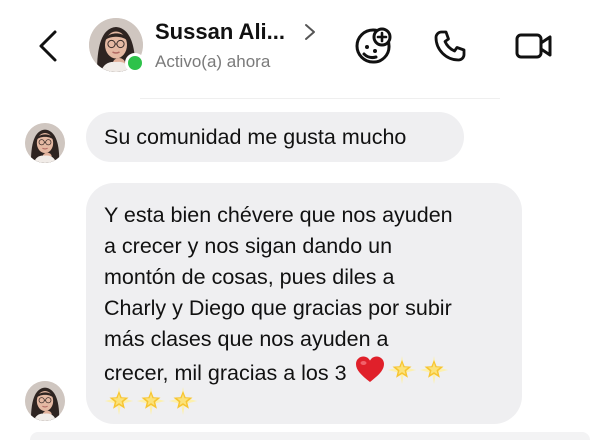 This screenshot has width=590, height=440. I want to click on message-text-line: crecer, mil gracias a los 3, so click(225, 373).